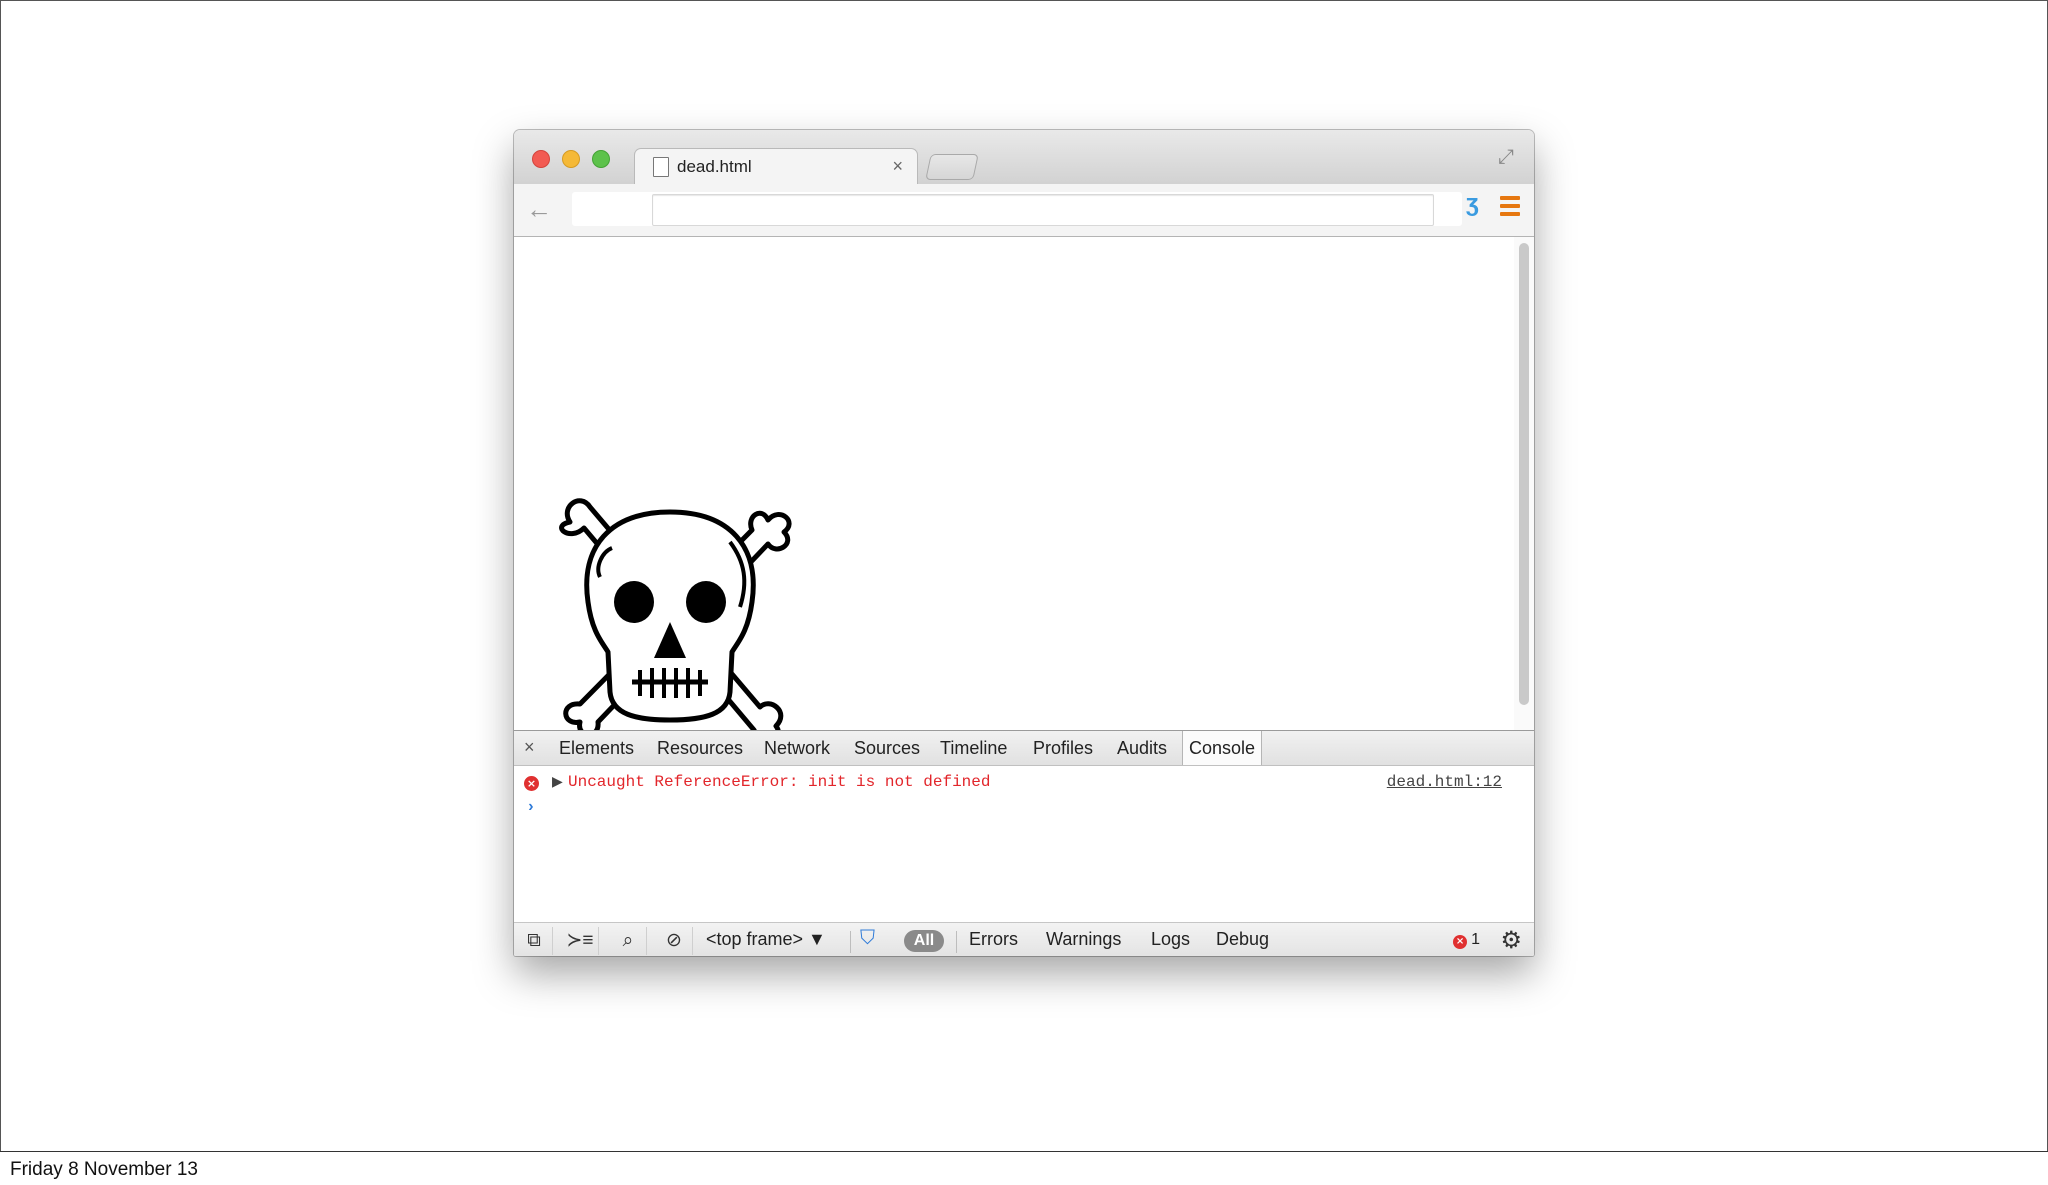  I want to click on tab-network: Network, so click(797, 748).